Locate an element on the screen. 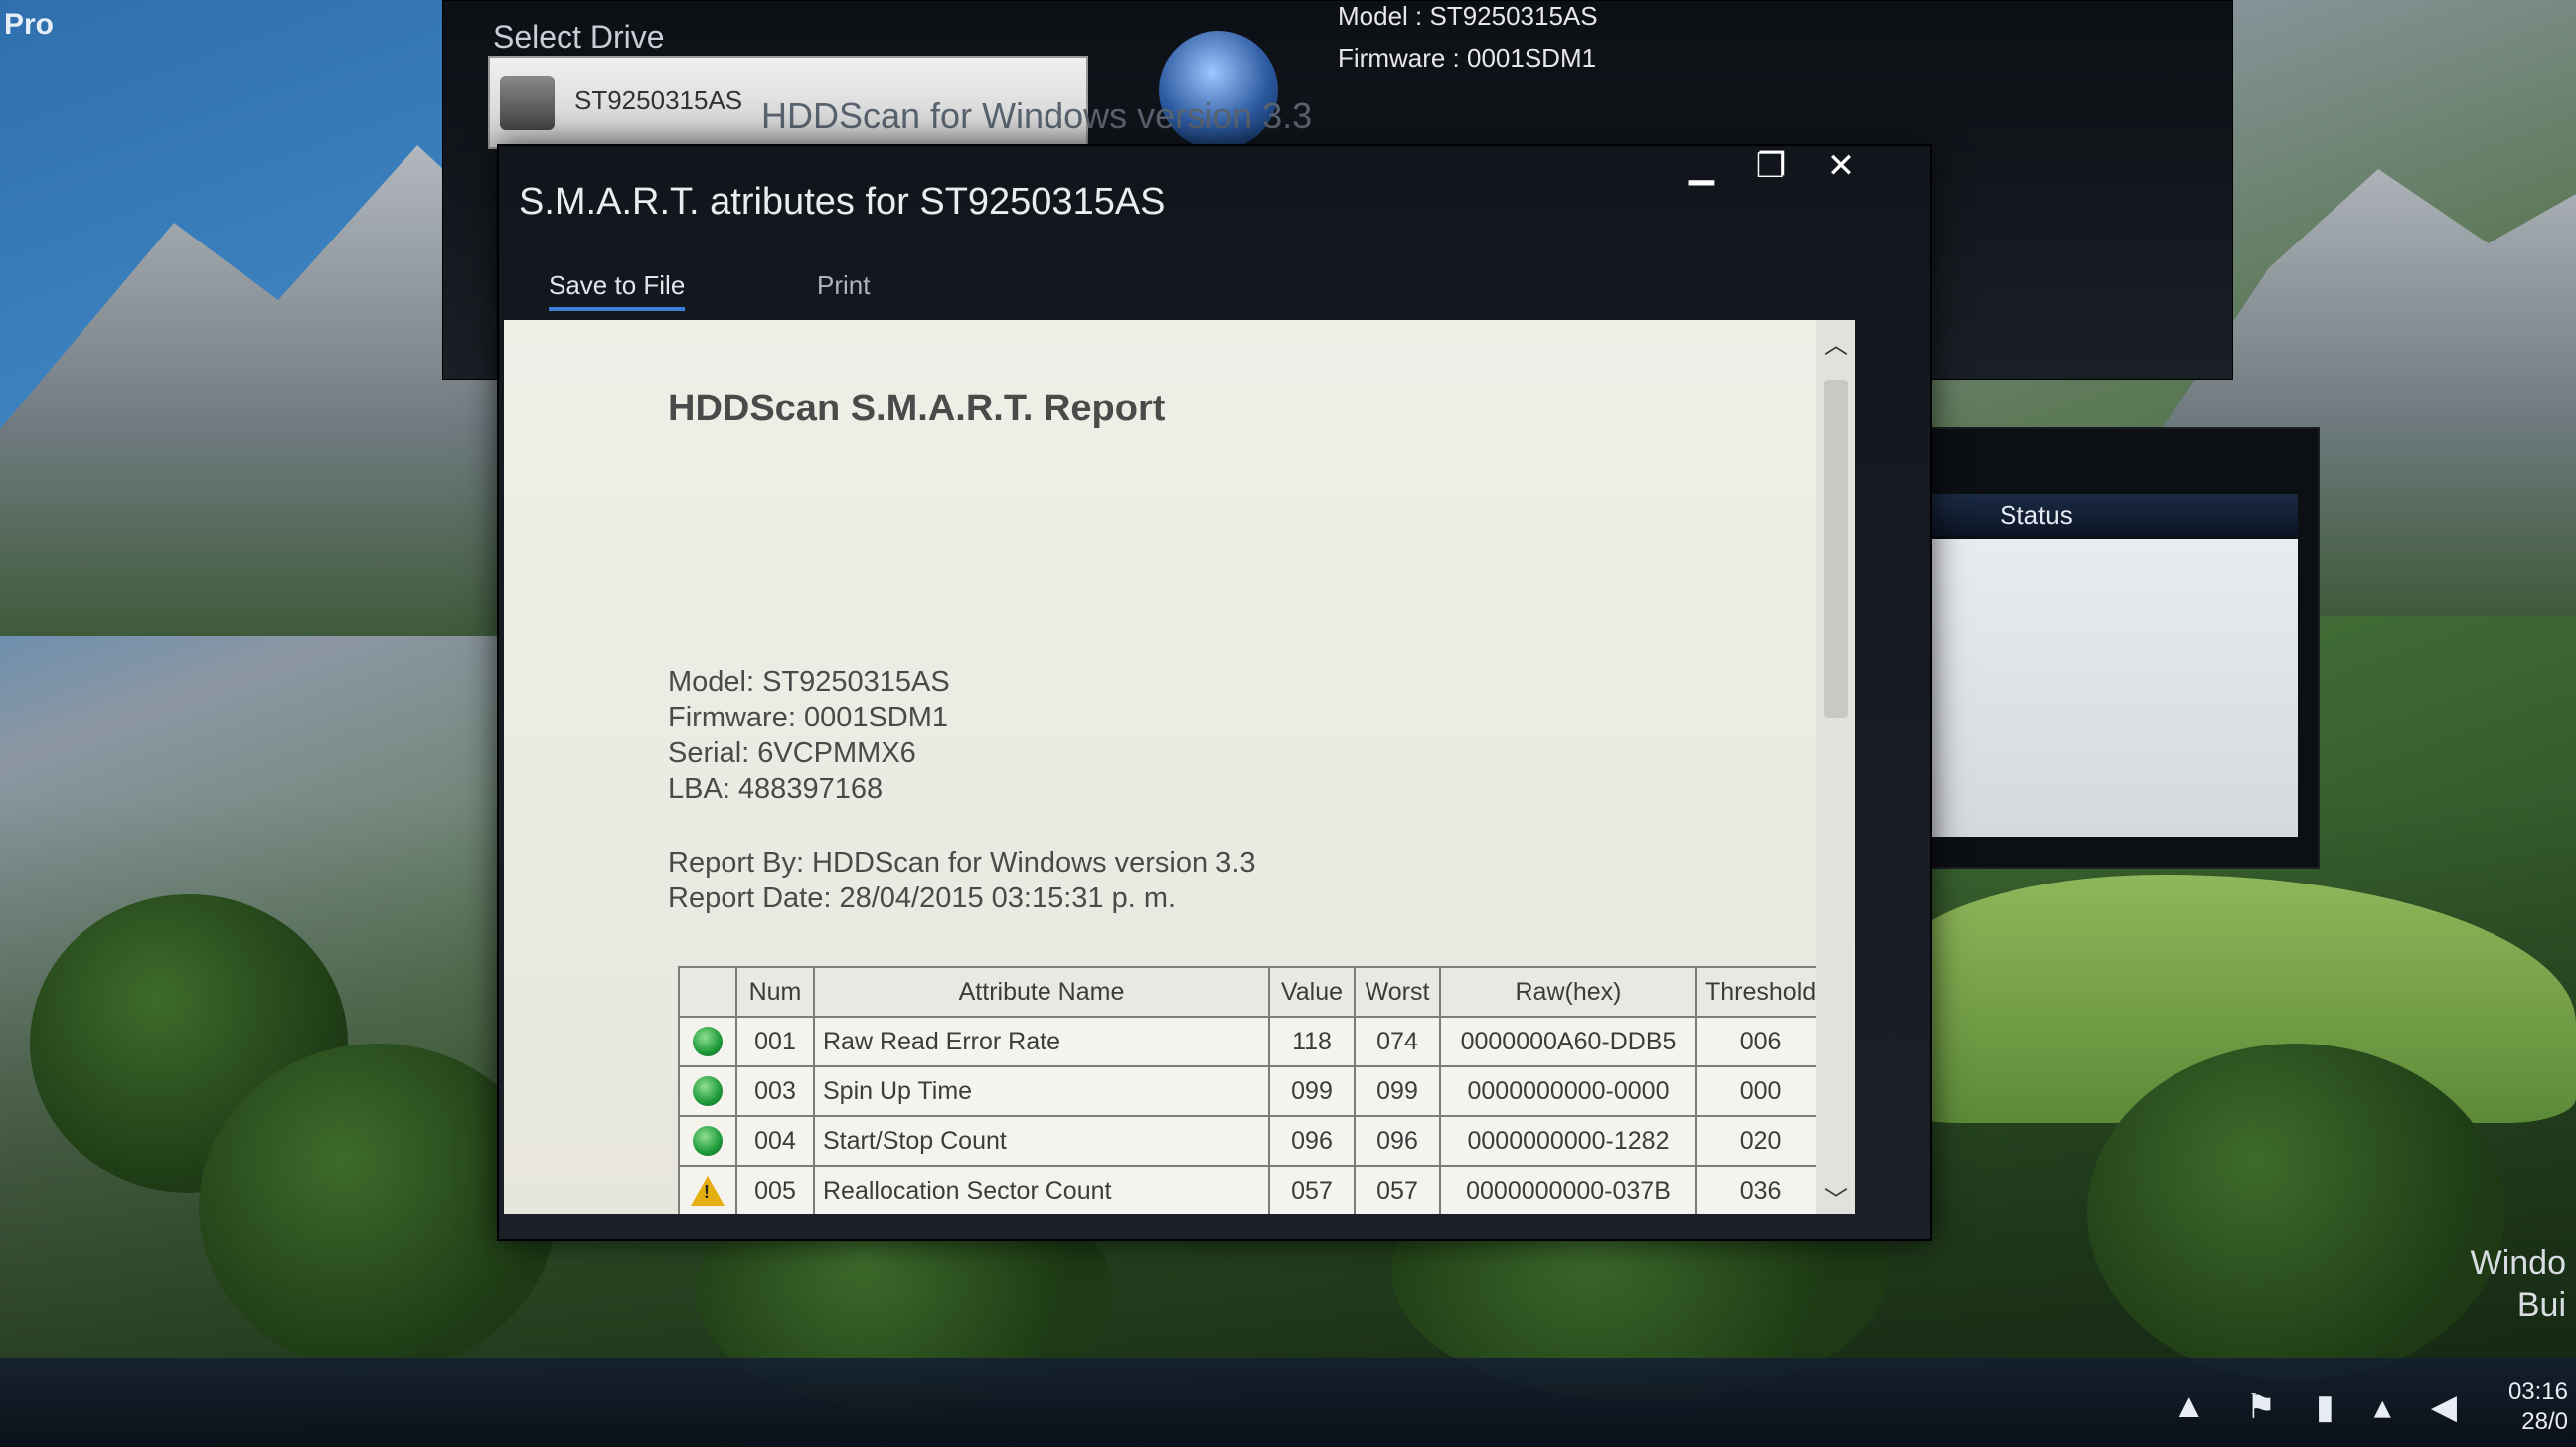  windows-watermark: Windo Bui is located at coordinates (2518, 1284).